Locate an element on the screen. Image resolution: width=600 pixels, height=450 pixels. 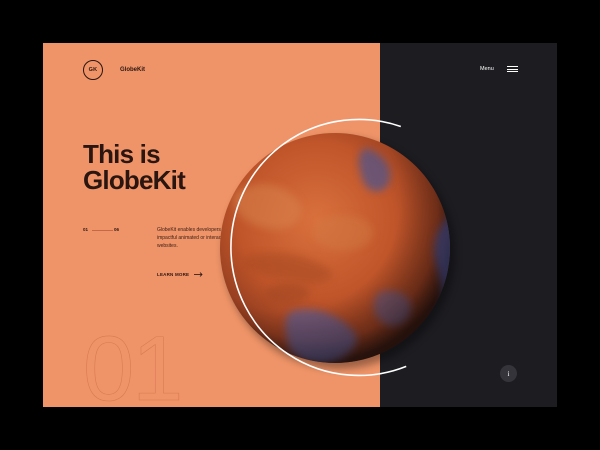
arrow-right-icon is located at coordinates (198, 274).